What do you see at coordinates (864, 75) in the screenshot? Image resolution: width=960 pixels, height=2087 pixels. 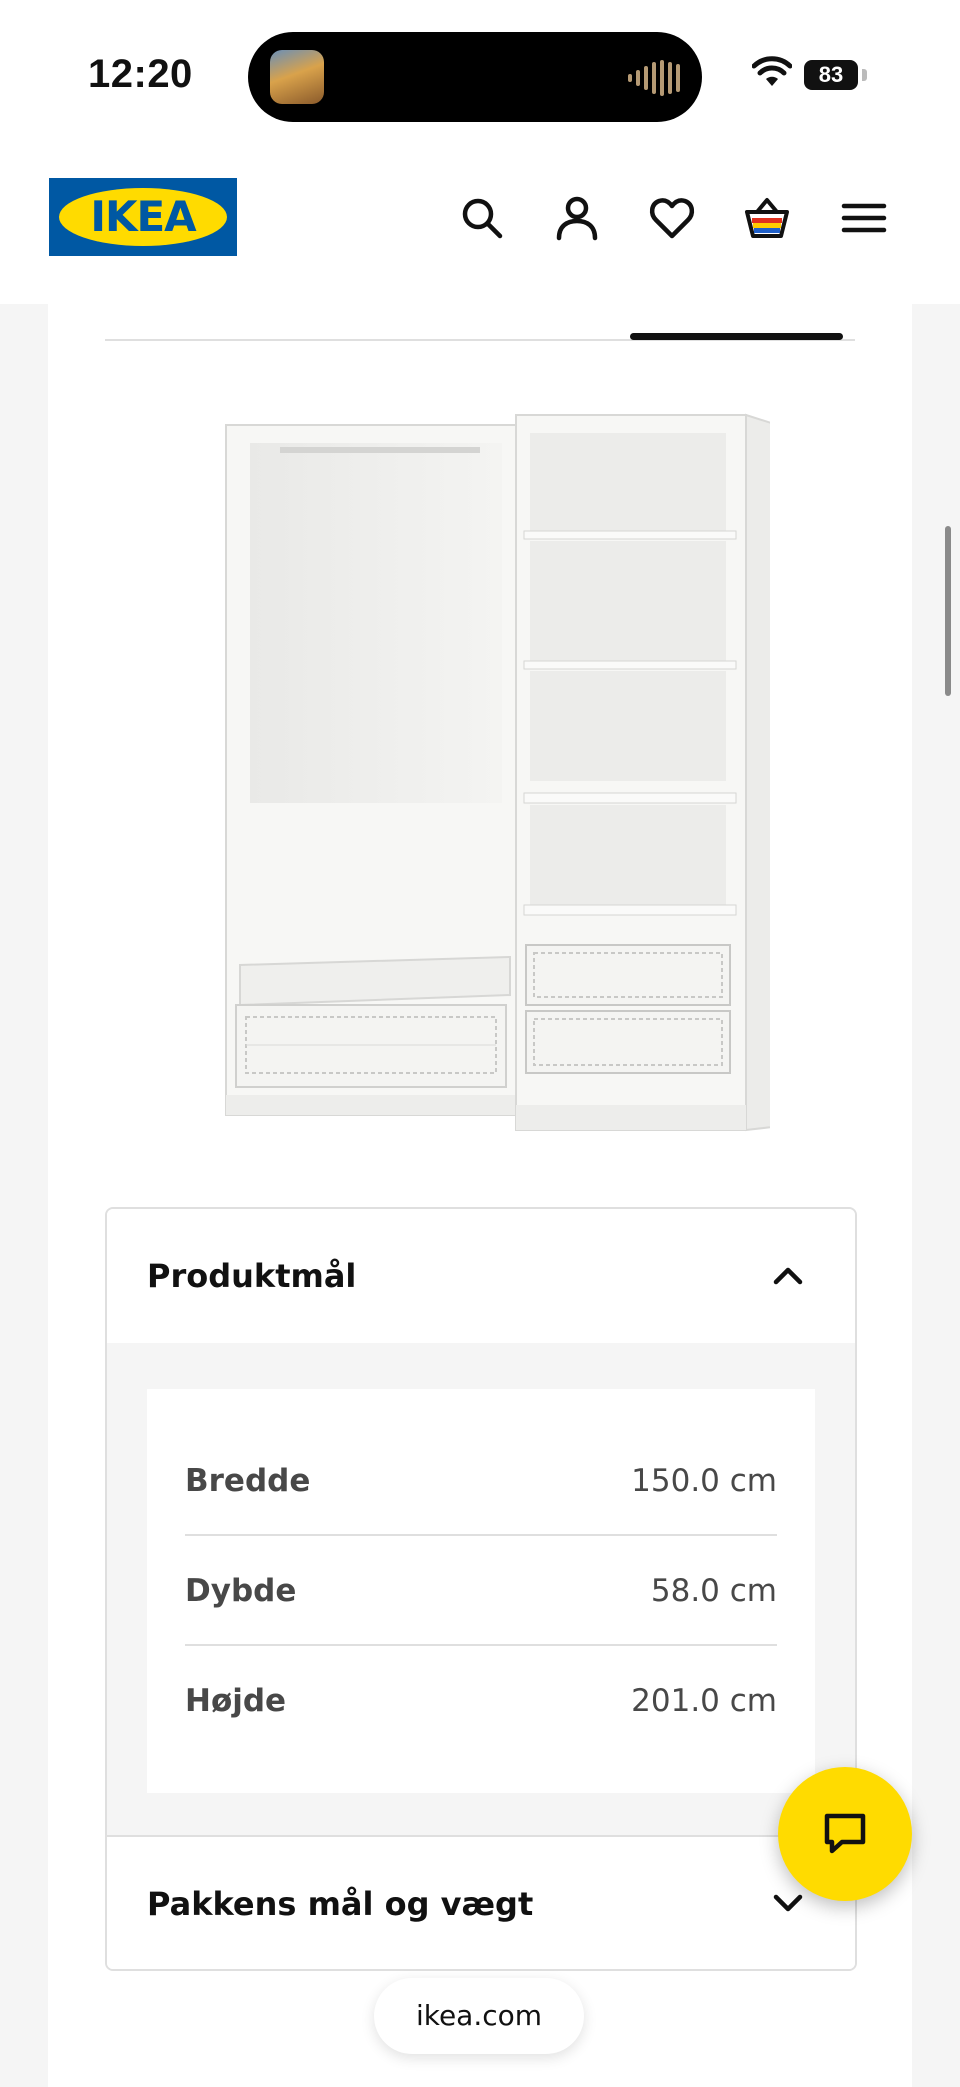 I see `battery-tip` at bounding box center [864, 75].